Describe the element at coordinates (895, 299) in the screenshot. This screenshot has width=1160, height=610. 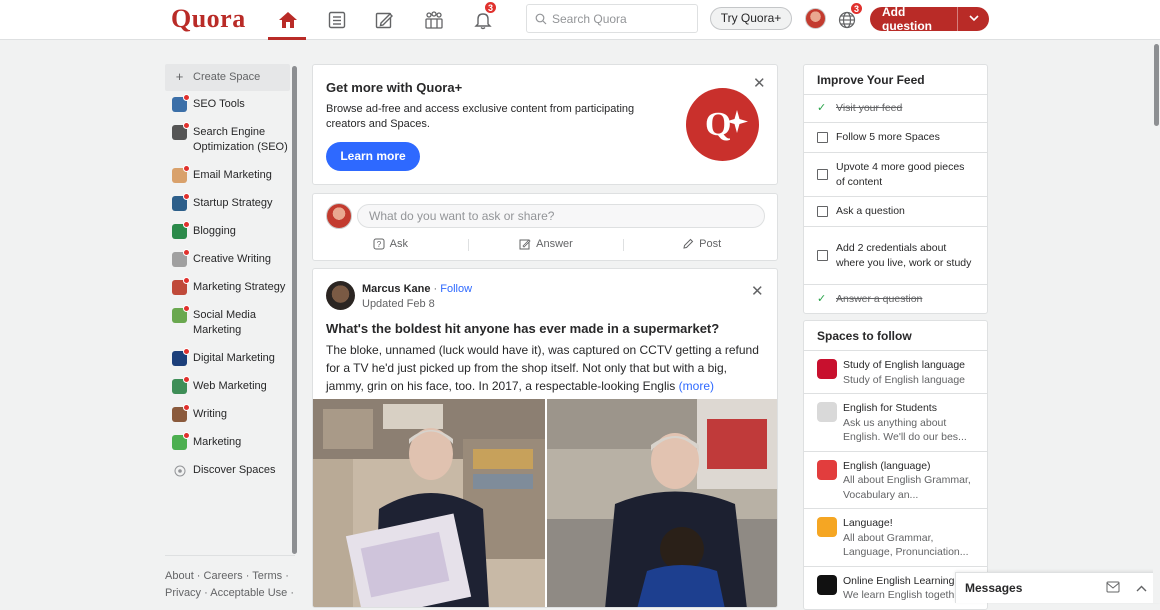
I see `feed-task-item: ✓ Answer a question` at that location.